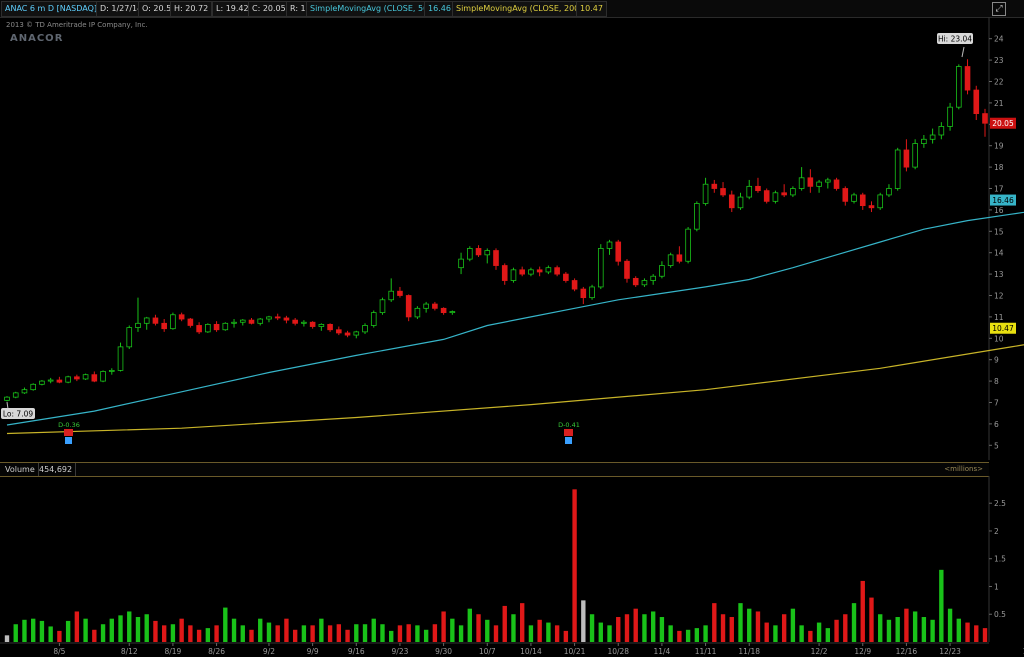 The width and height of the screenshot is (1024, 657). Describe the element at coordinates (996, 531) in the screenshot. I see `volume-axis-label: 2` at that location.